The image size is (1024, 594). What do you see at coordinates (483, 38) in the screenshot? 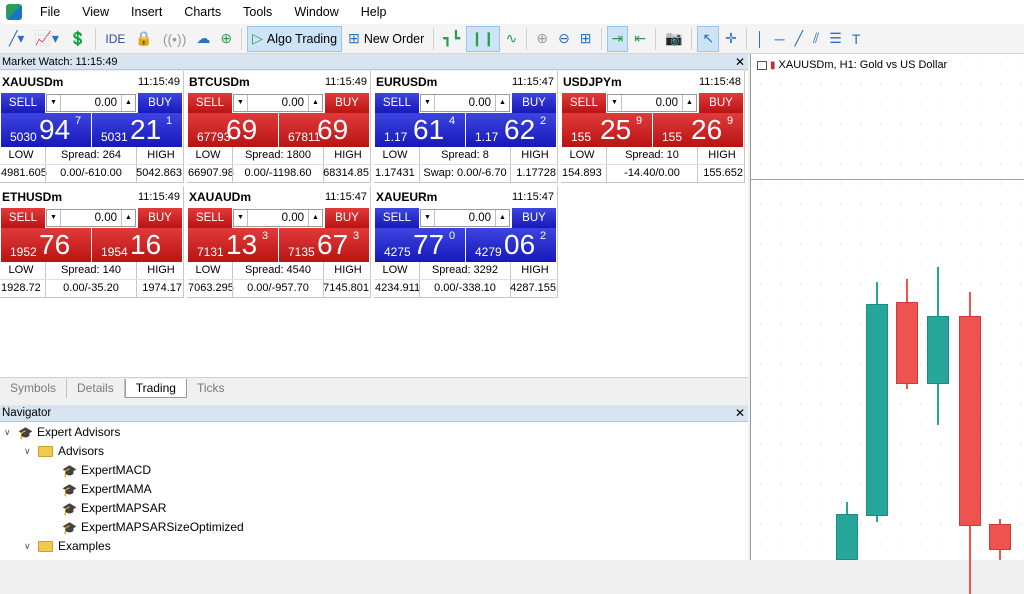
I see `candlestick-icon: ❙❙` at bounding box center [483, 38].